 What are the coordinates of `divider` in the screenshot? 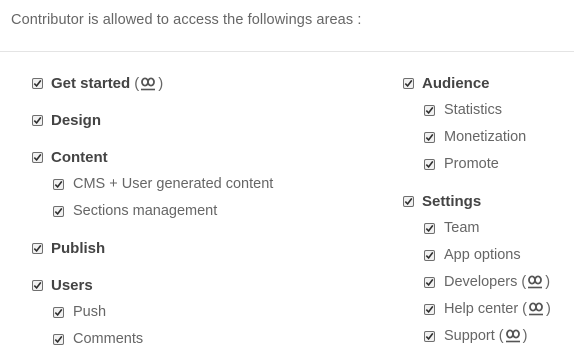 It's located at (287, 51).